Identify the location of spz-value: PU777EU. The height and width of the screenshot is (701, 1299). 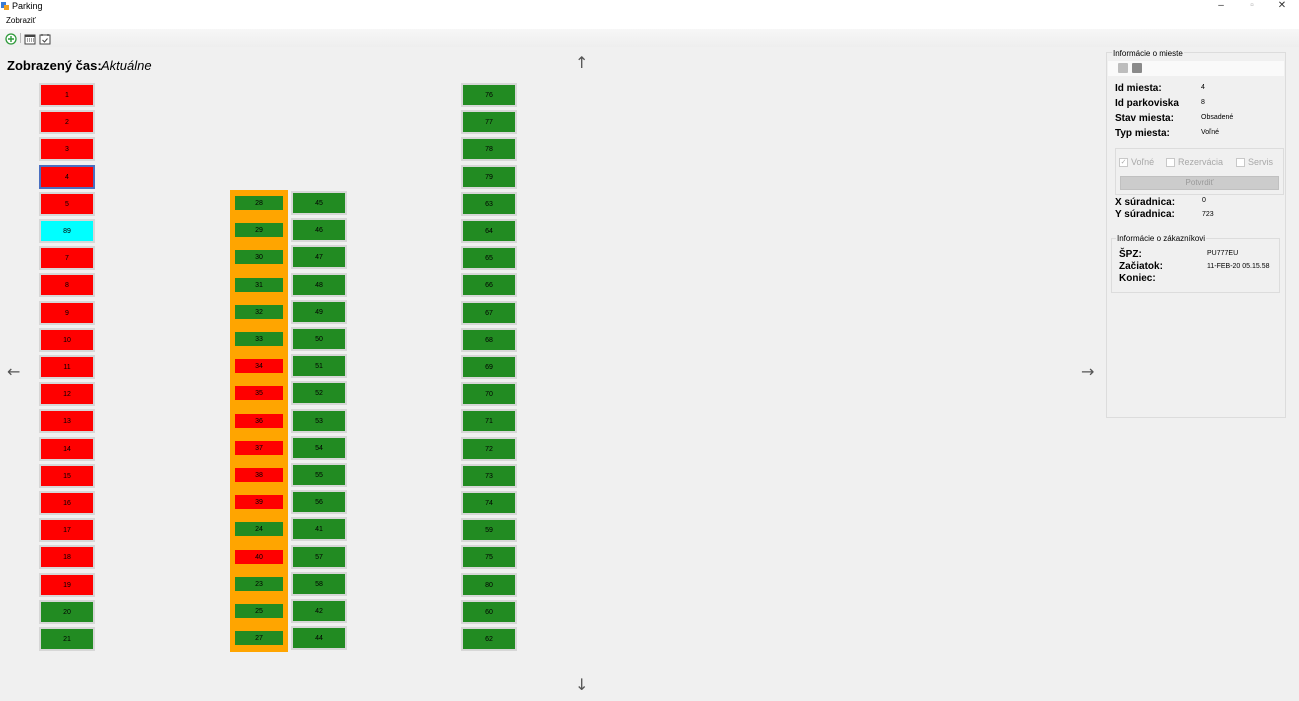
(1223, 253).